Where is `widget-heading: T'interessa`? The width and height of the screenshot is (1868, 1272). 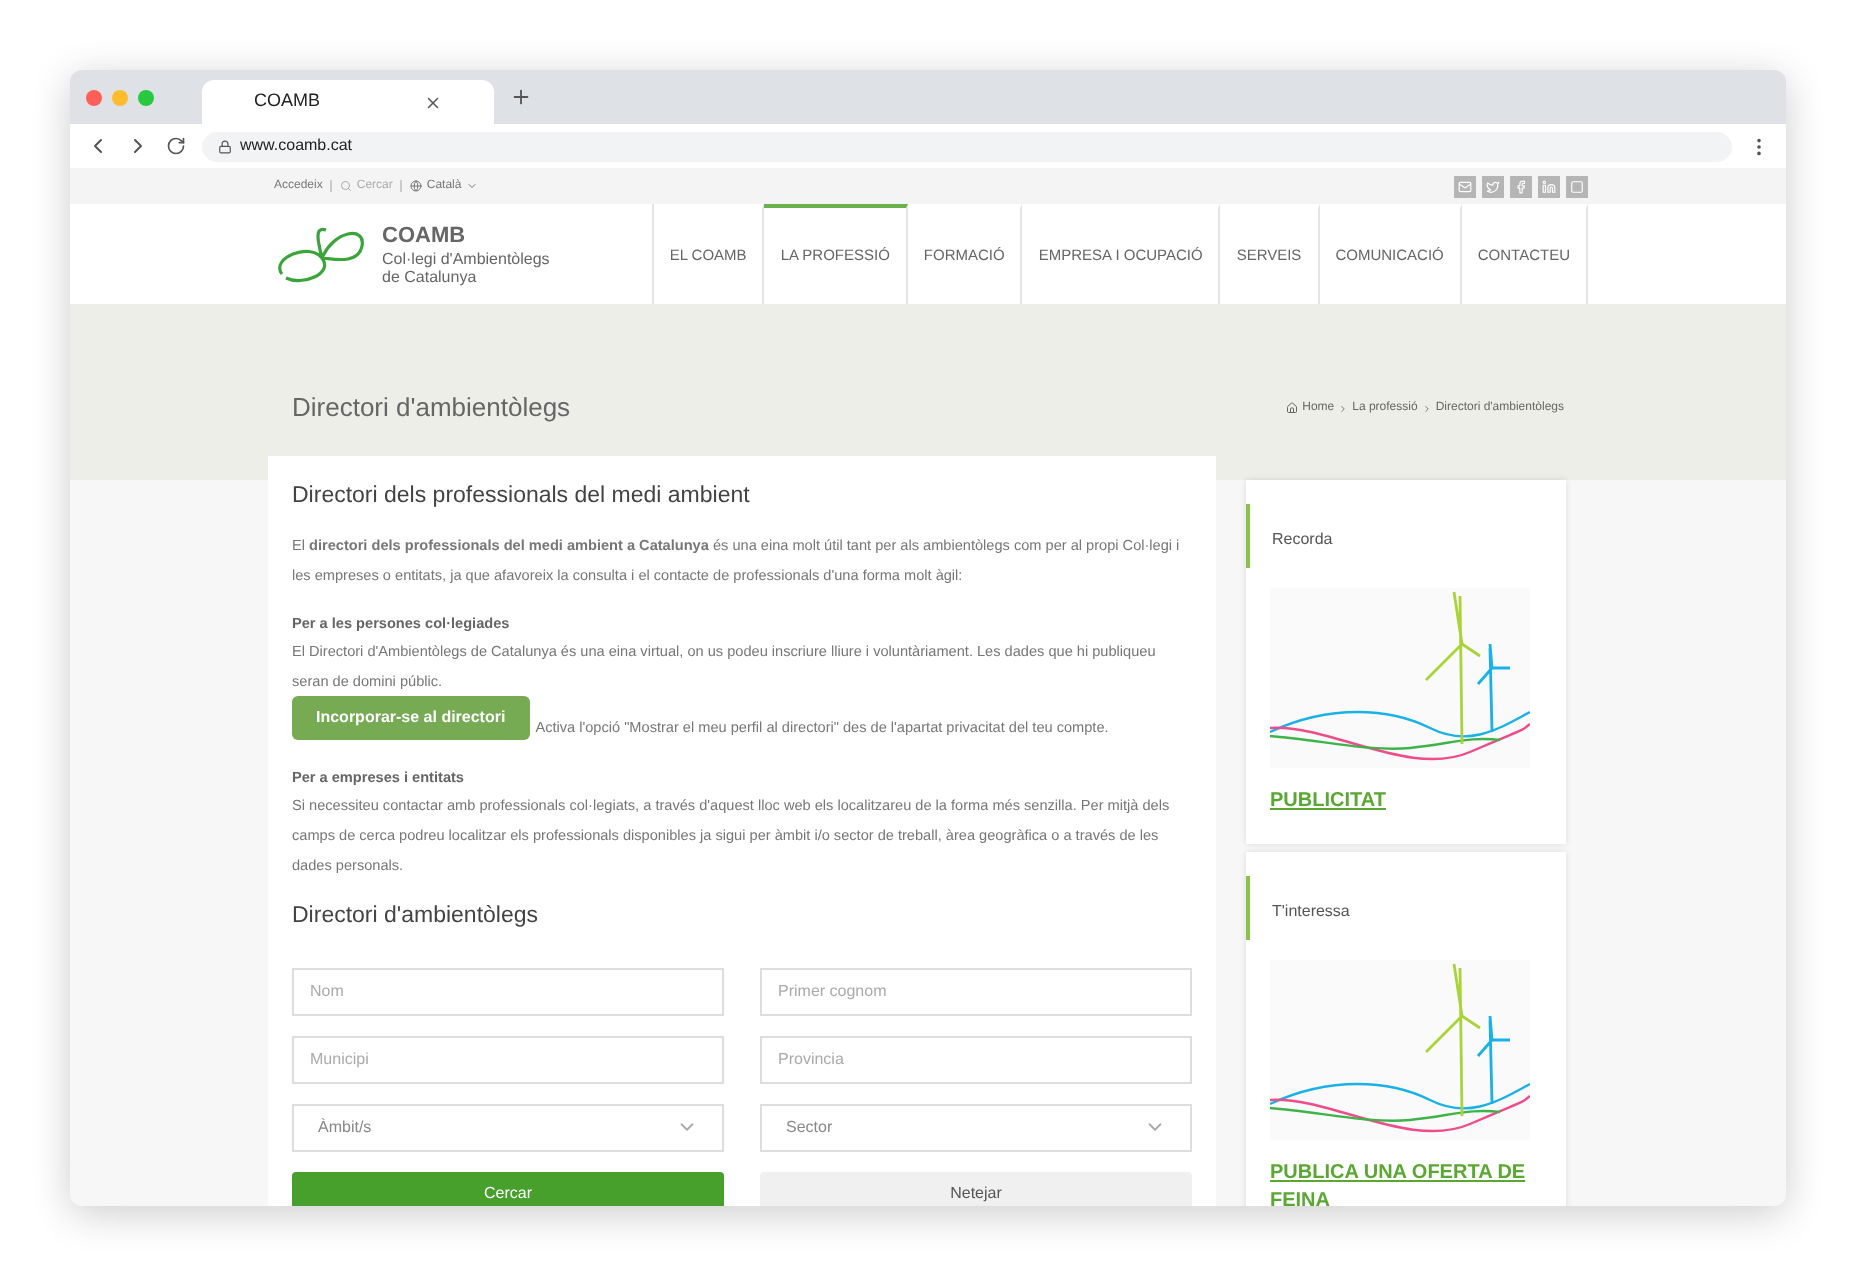 widget-heading: T'interessa is located at coordinates (1311, 911).